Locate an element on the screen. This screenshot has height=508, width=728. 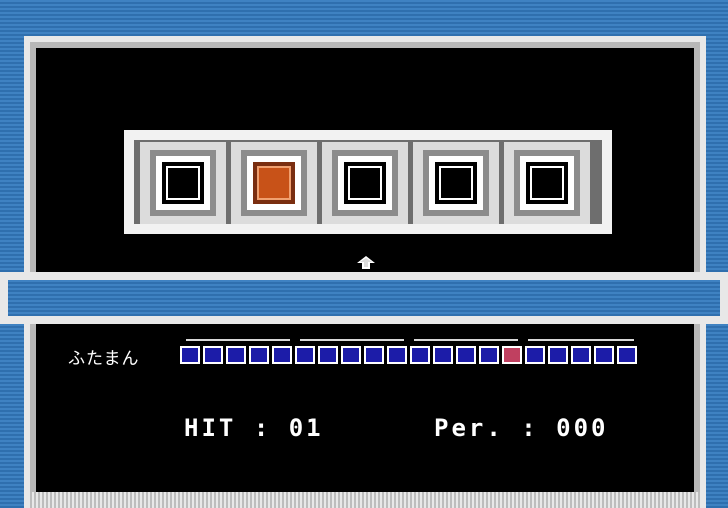
frame-bottom-edge is located at coordinates (365, 500).